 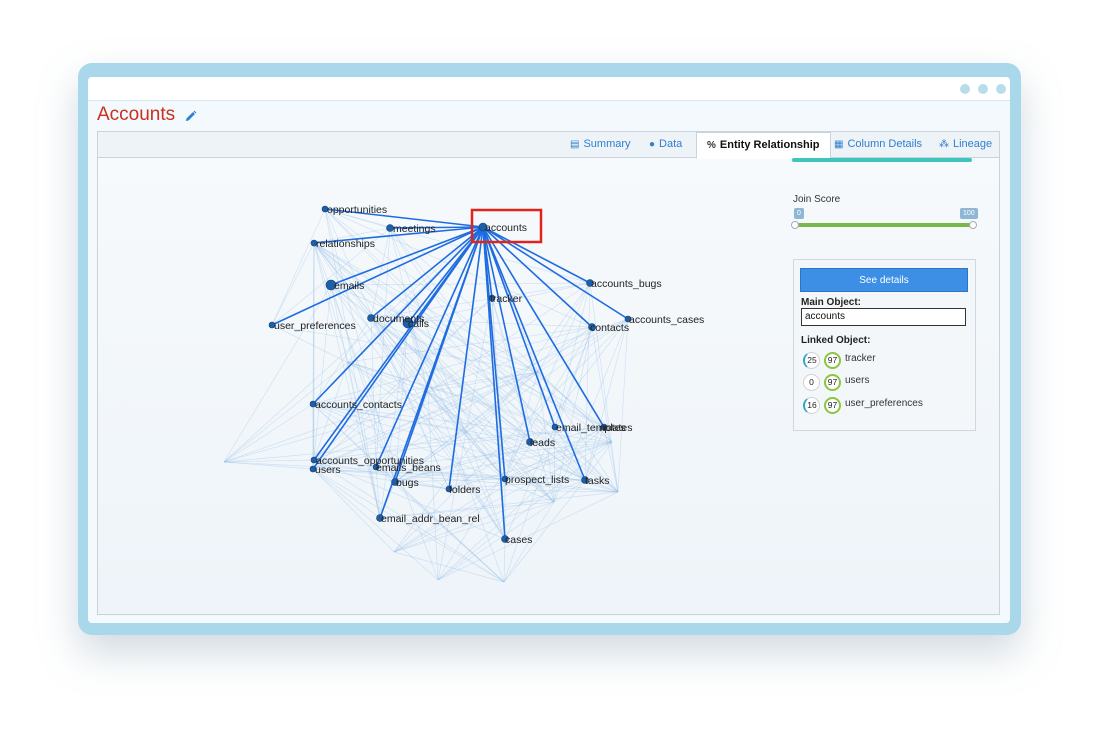 I want to click on tab-column-details: ▦ Column Details, so click(x=878, y=145).